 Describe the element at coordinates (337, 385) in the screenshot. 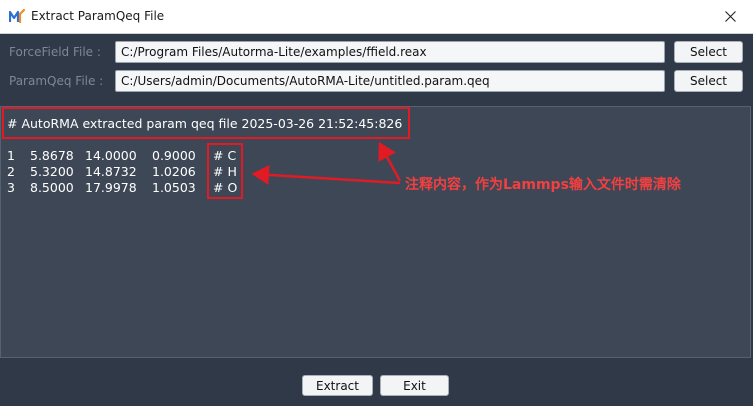

I see `extract-button: Extract` at that location.